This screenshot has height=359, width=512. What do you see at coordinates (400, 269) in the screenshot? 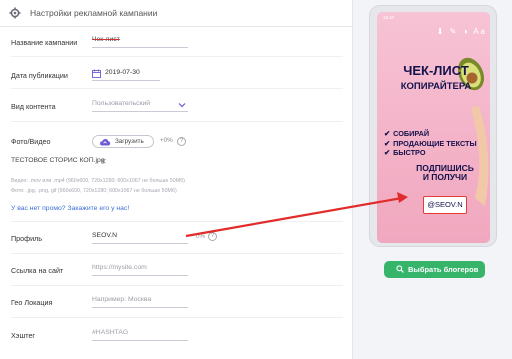
I see `search-icon` at bounding box center [400, 269].